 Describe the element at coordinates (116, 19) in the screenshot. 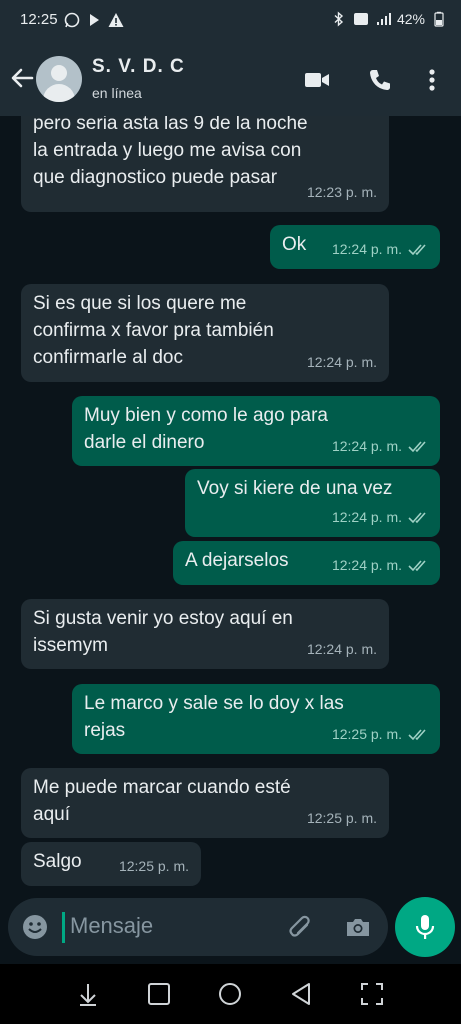

I see `warning-icon` at that location.